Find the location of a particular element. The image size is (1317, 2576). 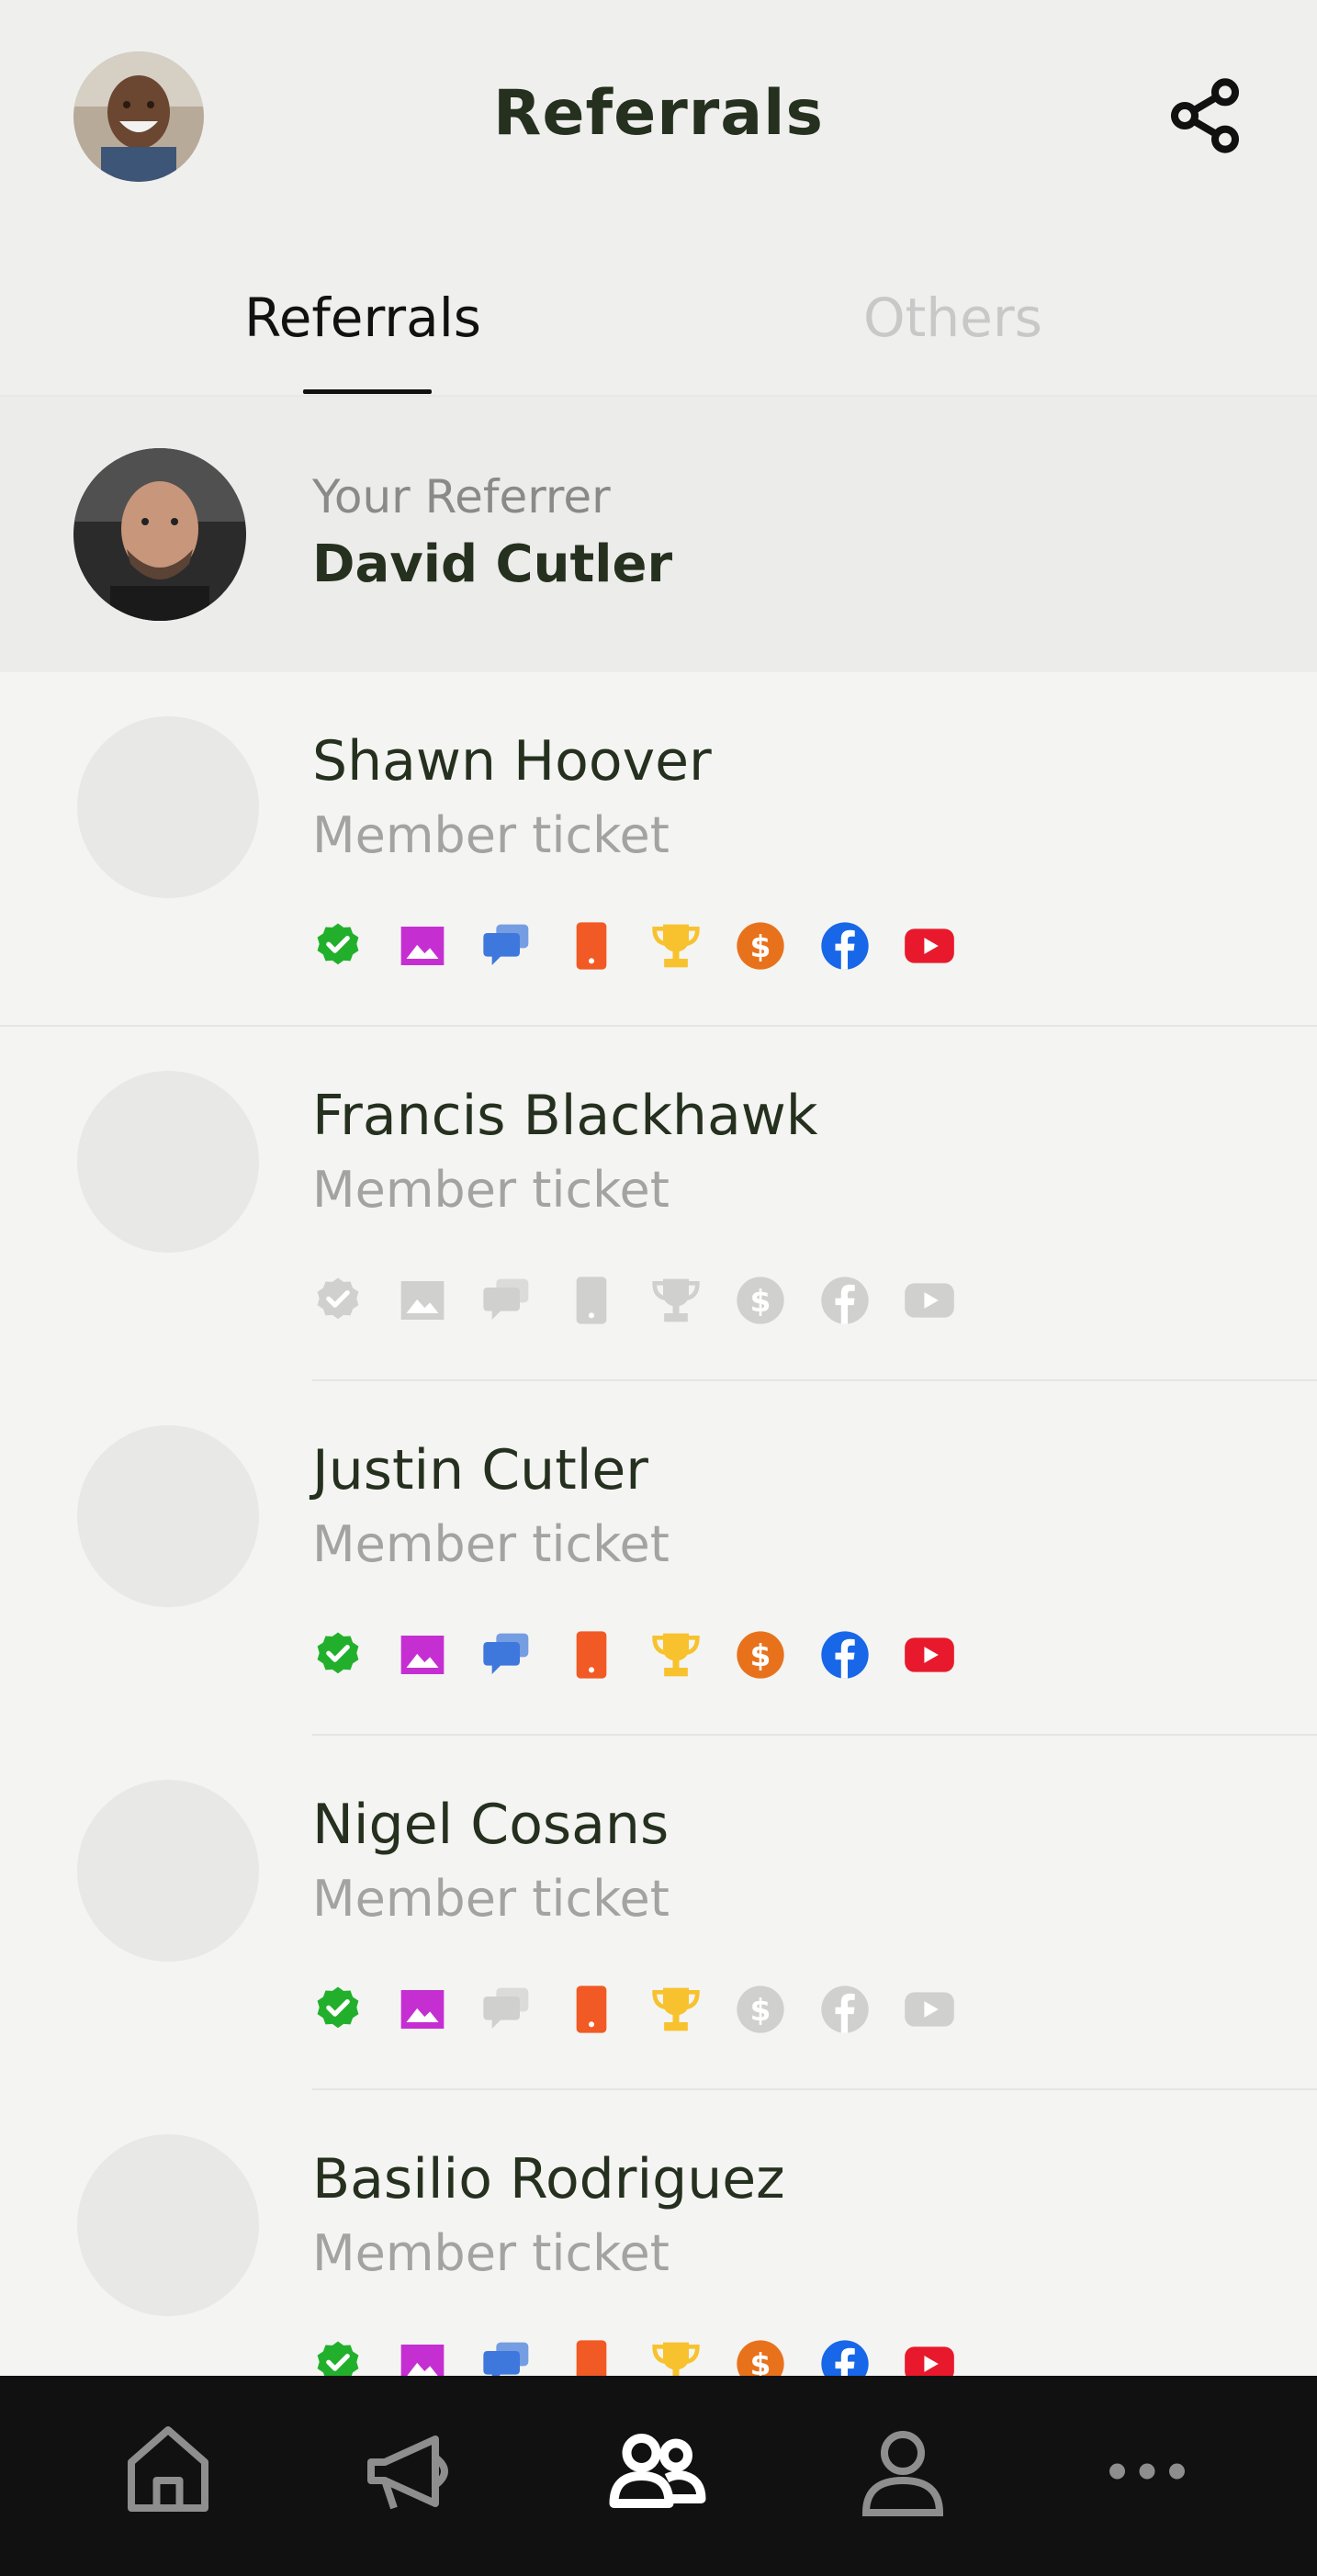

referral-name: Shawn Hoover is located at coordinates (512, 761).